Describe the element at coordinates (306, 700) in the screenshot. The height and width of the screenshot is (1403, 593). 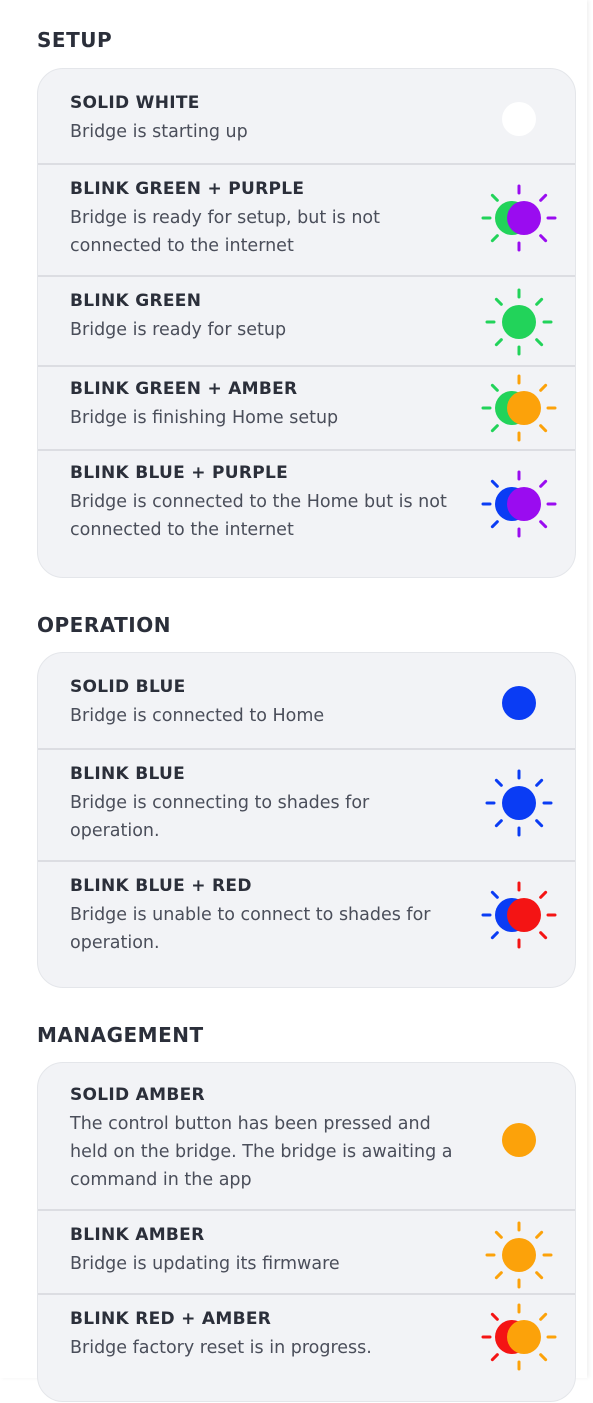
I see `list-item: SOLID BLUE Bridge is connected to Home` at that location.